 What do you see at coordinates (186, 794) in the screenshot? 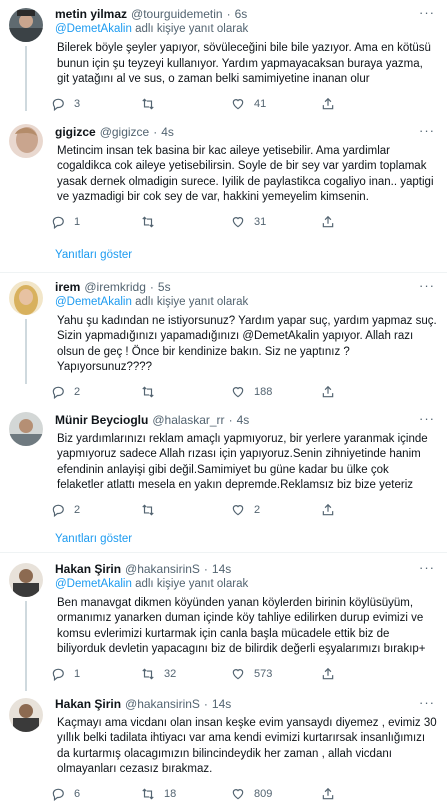
I see `retweet-button: 18` at bounding box center [186, 794].